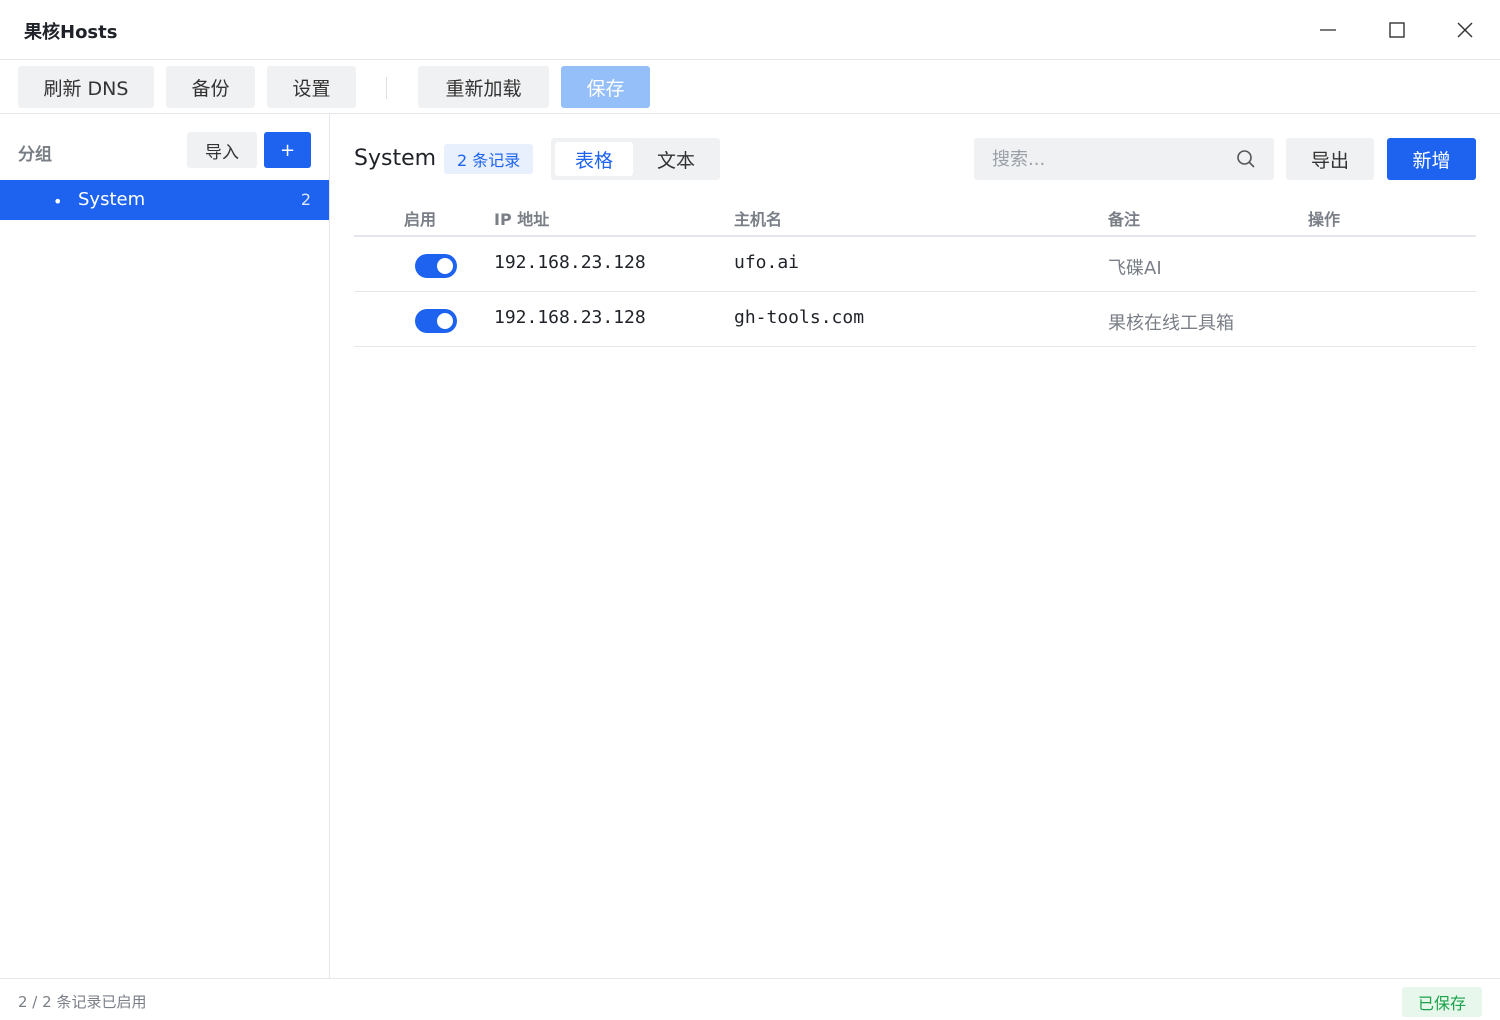 Image resolution: width=1500 pixels, height=1020 pixels. What do you see at coordinates (1124, 219) in the screenshot?
I see `column-note: 备注` at bounding box center [1124, 219].